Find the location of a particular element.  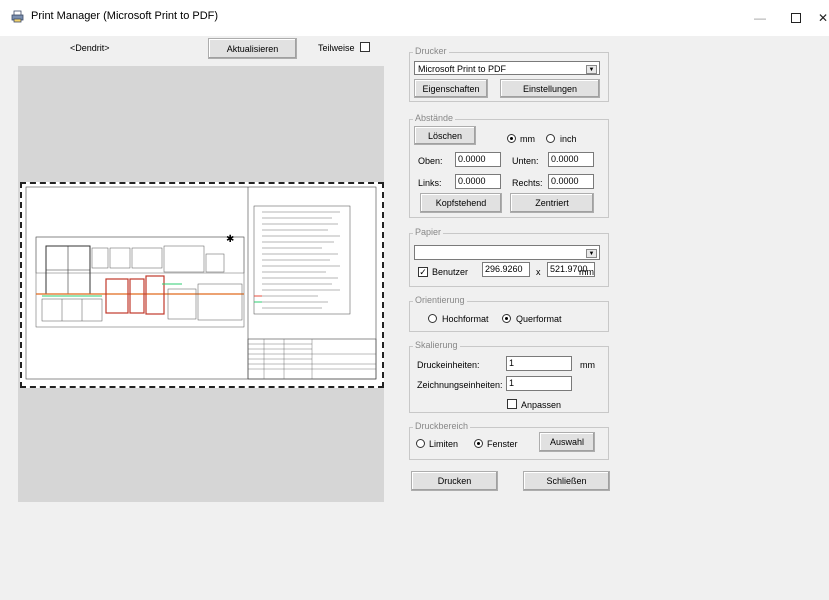

layer-label: <Dendrit> is located at coordinates (90, 48).